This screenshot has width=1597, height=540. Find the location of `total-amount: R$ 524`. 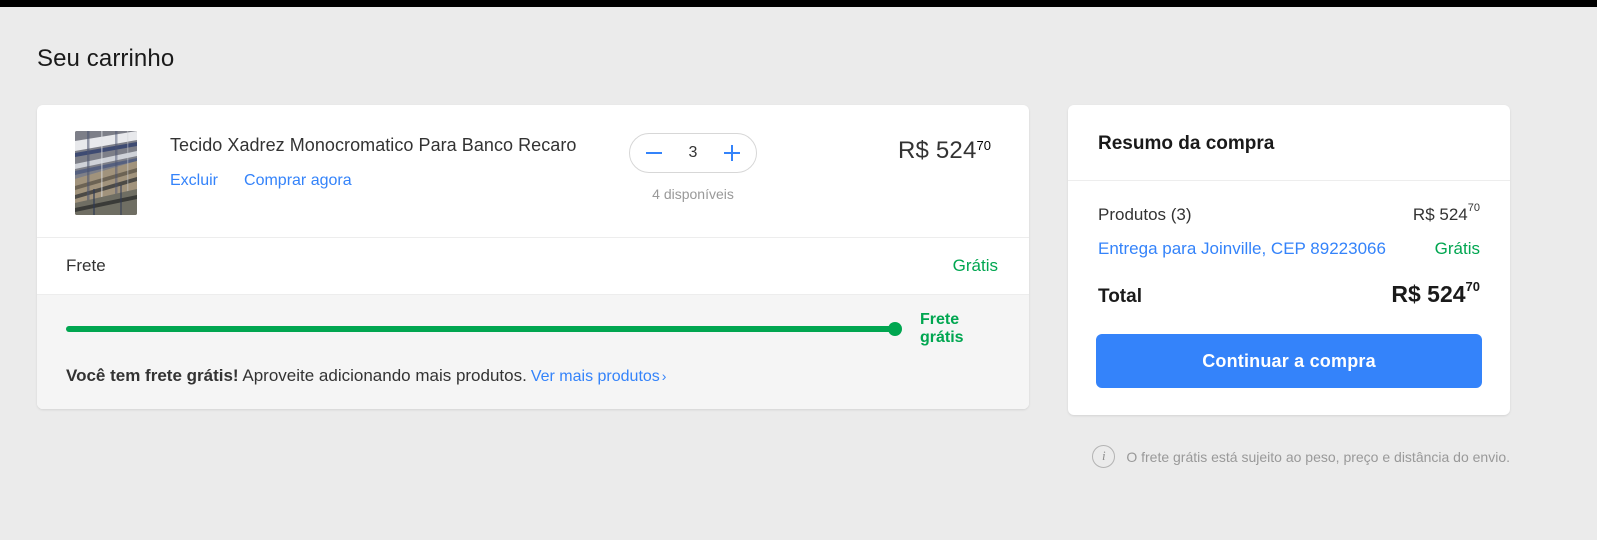

total-amount: R$ 524 is located at coordinates (1428, 294).